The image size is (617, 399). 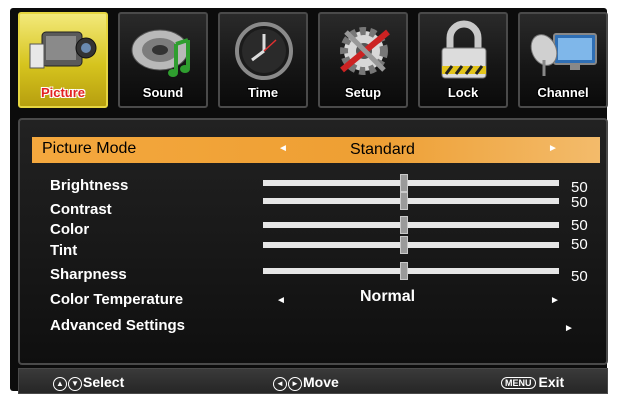 What do you see at coordinates (579, 276) in the screenshot?
I see `sharpness-value: 50` at bounding box center [579, 276].